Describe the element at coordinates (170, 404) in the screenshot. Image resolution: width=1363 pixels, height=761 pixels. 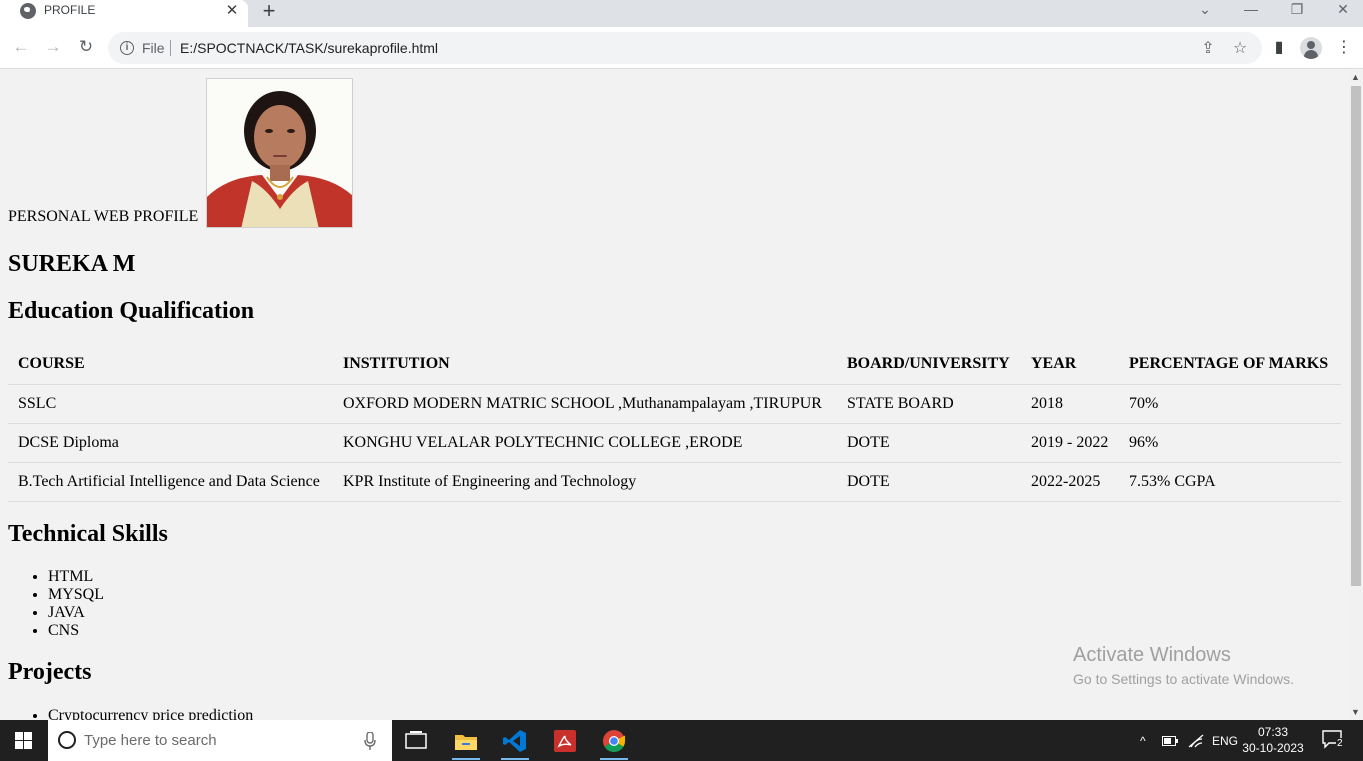
I see `cell-course: SSLC` at that location.